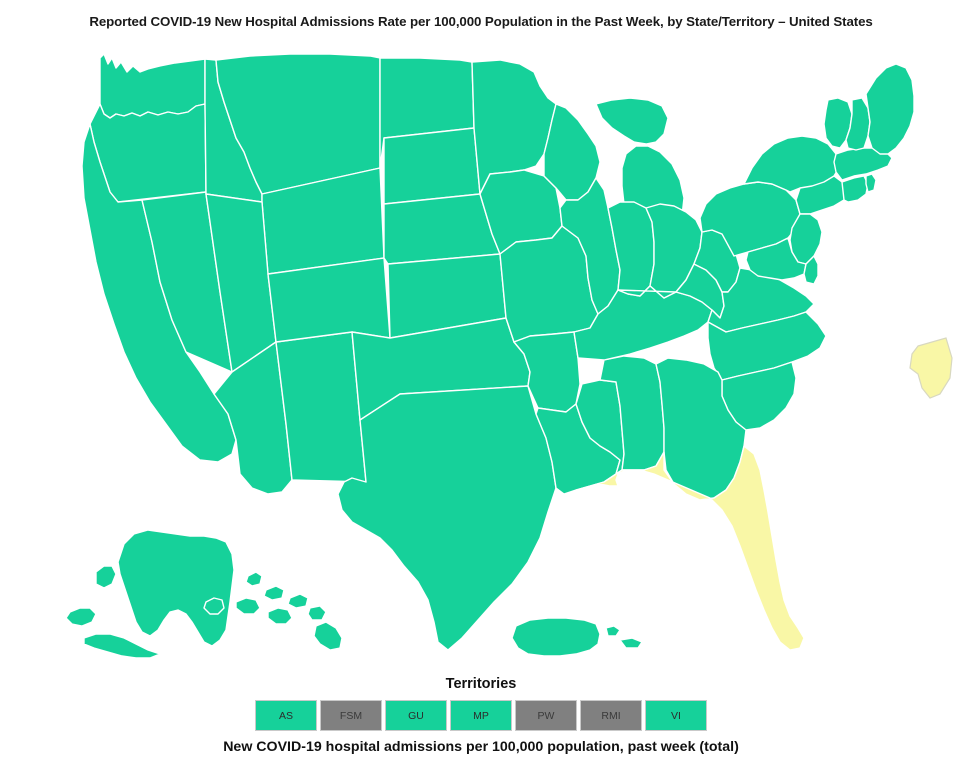  I want to click on territory-box-pw: PW, so click(546, 715).